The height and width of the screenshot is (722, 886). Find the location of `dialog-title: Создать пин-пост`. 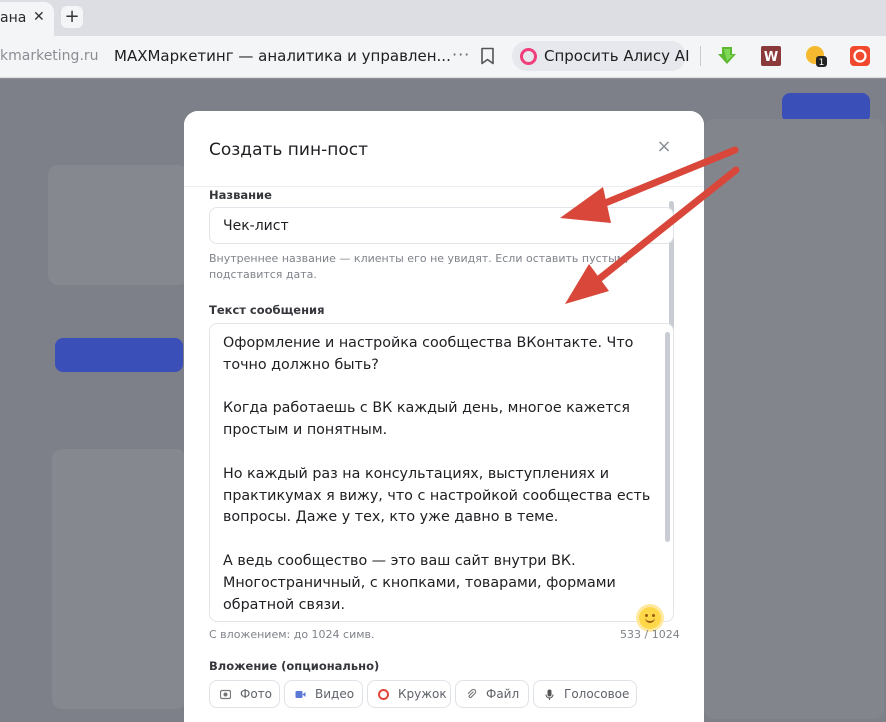

dialog-title: Создать пин-пост is located at coordinates (288, 150).